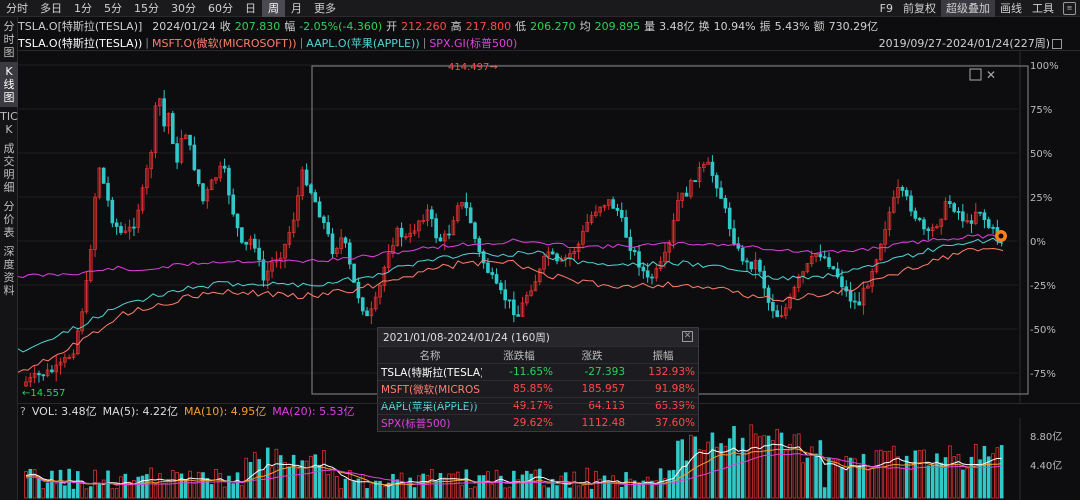 This screenshot has height=500, width=1080. What do you see at coordinates (257, 26) in the screenshot?
I see `close-price: 207.830` at bounding box center [257, 26].